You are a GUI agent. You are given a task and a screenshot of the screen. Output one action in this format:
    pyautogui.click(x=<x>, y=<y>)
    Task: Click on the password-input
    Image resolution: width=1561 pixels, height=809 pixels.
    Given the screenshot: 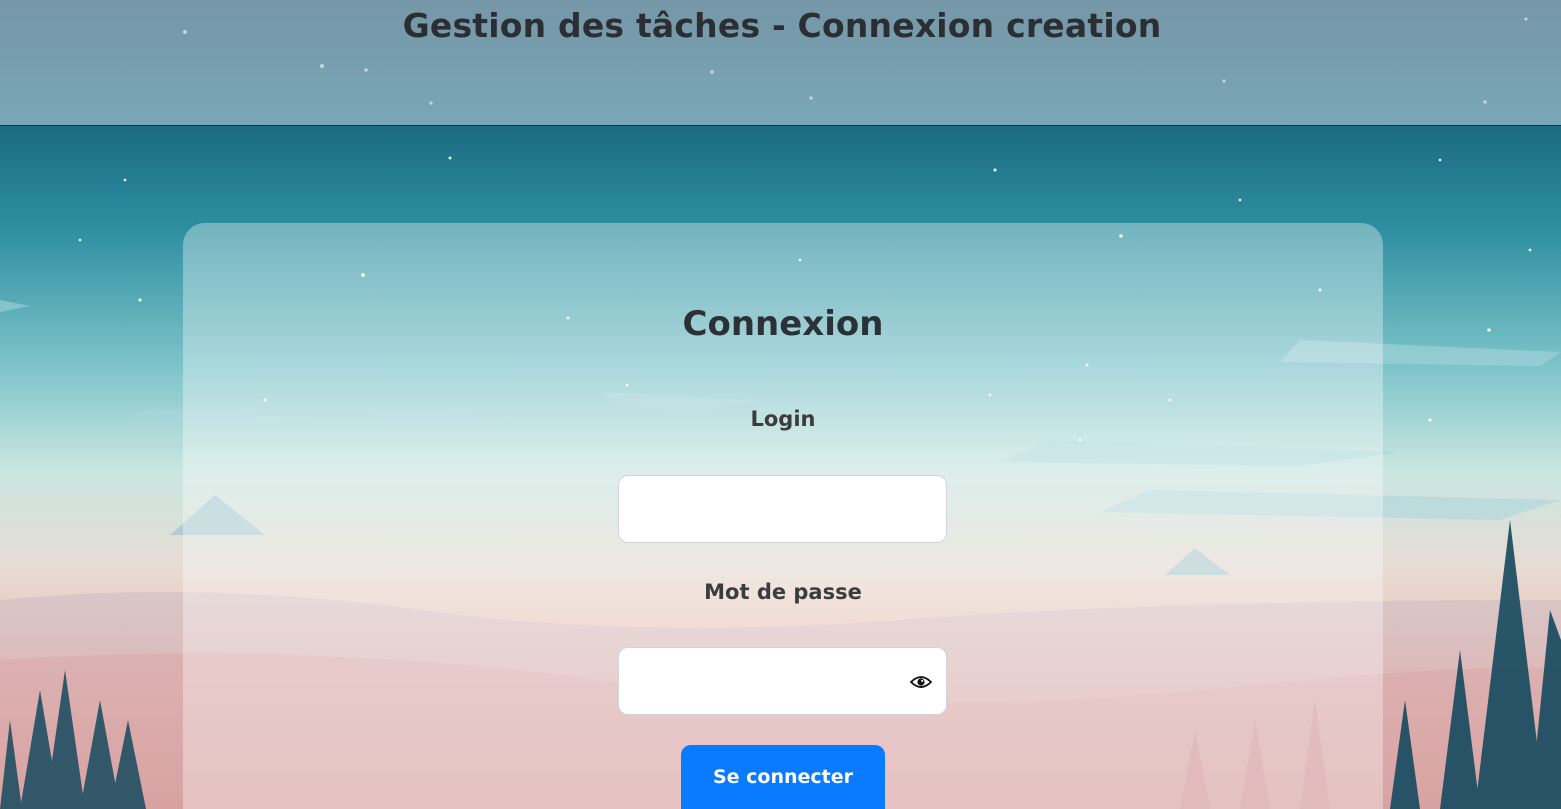 What is the action you would take?
    pyautogui.click(x=782, y=681)
    